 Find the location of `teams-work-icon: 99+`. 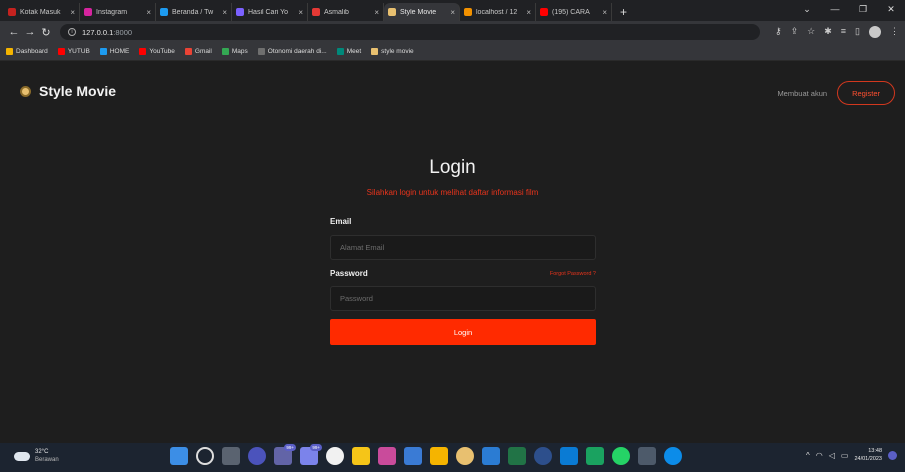

teams-work-icon: 99+ is located at coordinates (311, 454).